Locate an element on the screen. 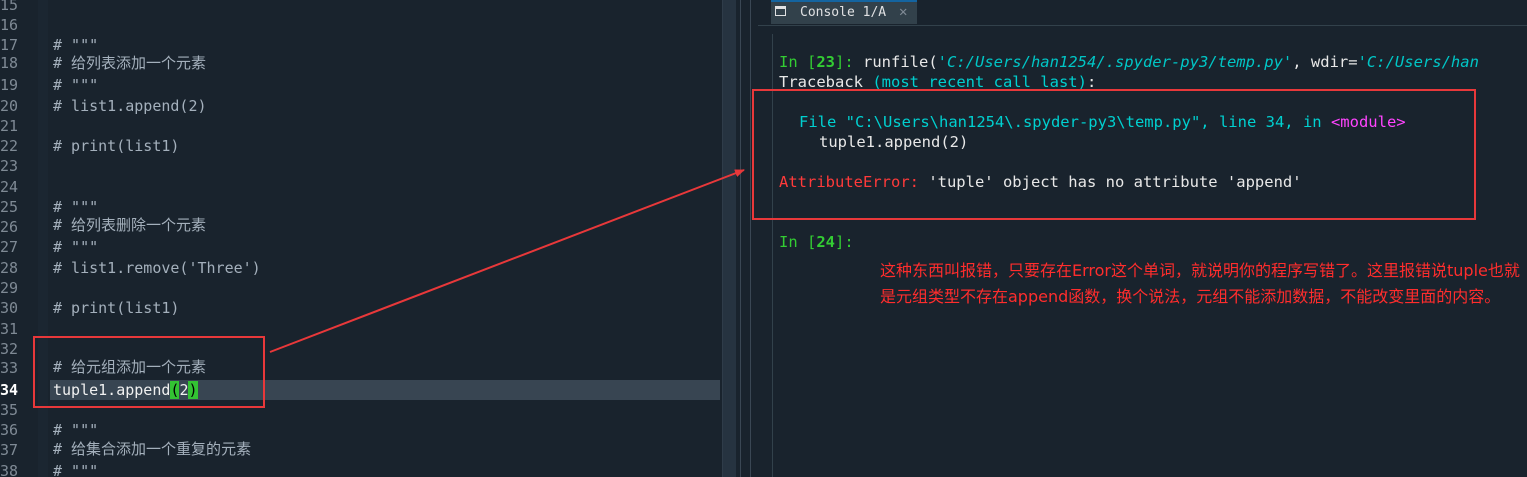 The width and height of the screenshot is (1527, 477). line-number: 18 is located at coordinates (9, 63).